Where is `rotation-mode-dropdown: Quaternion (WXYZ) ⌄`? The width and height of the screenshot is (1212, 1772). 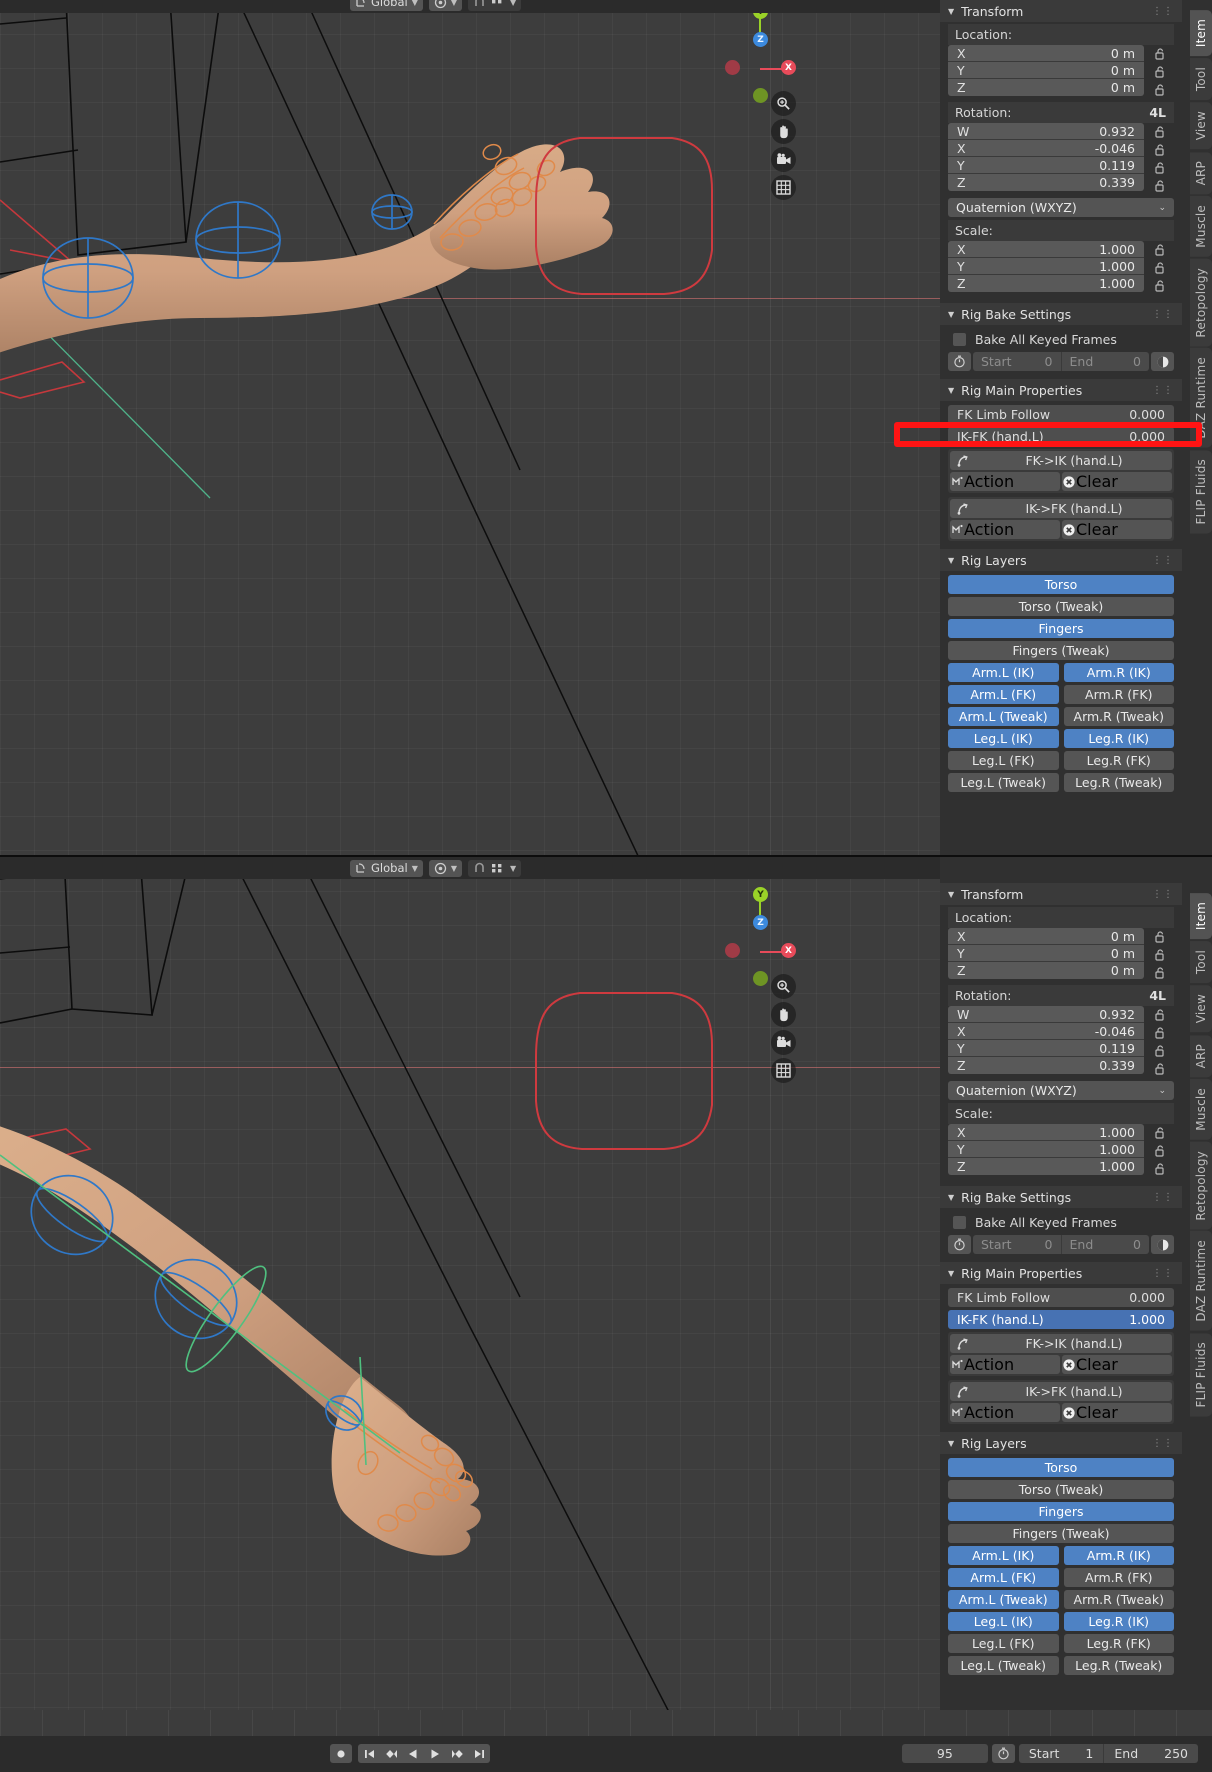
rotation-mode-dropdown: Quaternion (WXYZ) ⌄ is located at coordinates (1061, 1090).